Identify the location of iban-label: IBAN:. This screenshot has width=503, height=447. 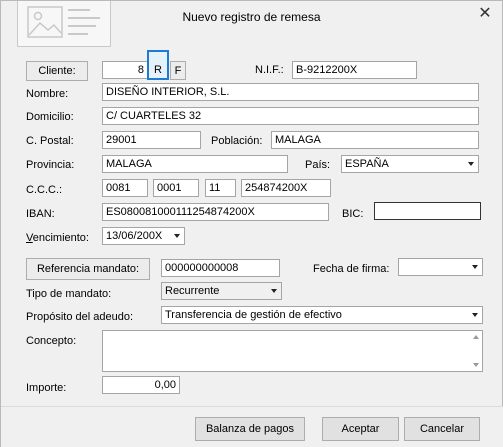
(40, 214).